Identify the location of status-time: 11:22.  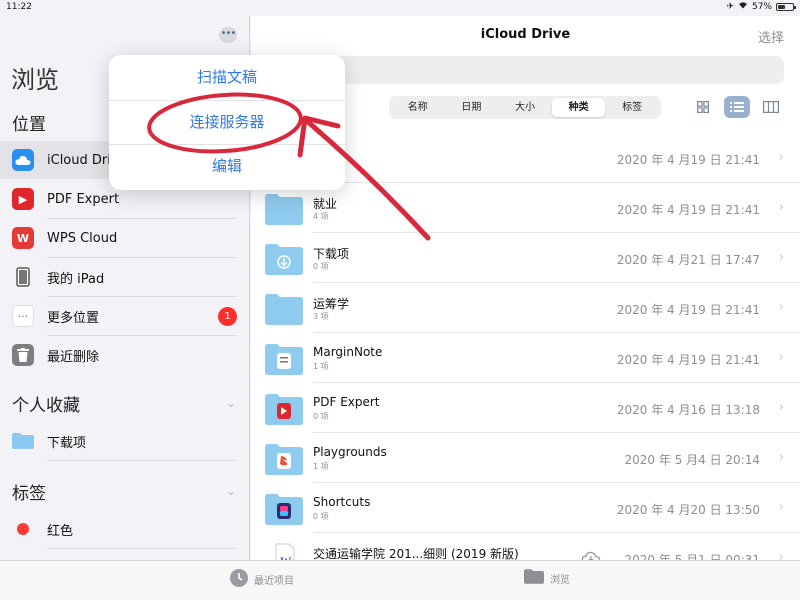
(19, 7).